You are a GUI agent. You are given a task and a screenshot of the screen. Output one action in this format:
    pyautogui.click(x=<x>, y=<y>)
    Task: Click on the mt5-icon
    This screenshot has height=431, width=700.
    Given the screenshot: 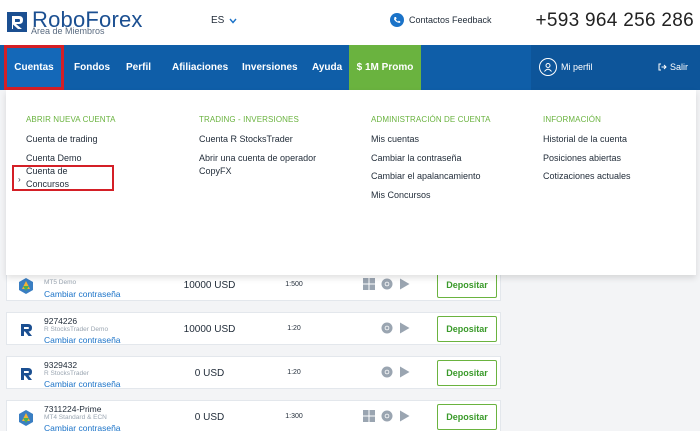 What is the action you would take?
    pyautogui.click(x=26, y=286)
    